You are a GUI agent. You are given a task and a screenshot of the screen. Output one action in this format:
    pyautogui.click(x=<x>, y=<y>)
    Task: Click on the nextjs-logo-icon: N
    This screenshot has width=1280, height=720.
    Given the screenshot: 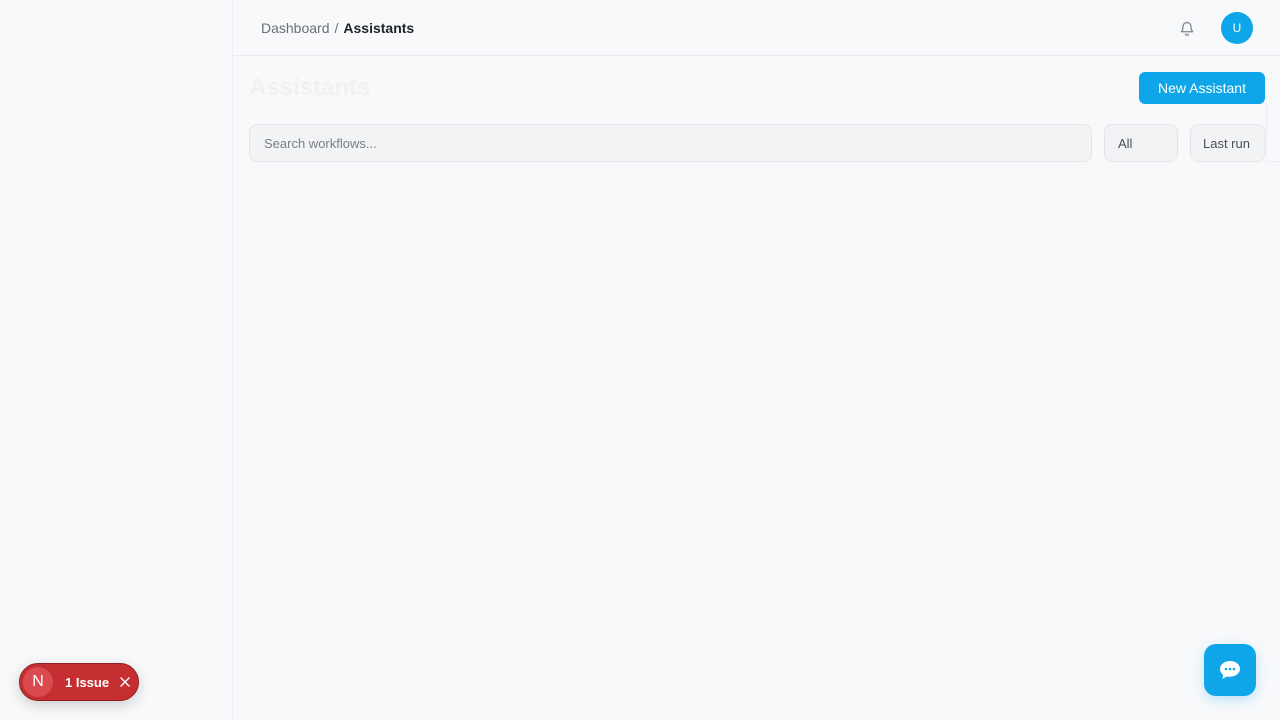 What is the action you would take?
    pyautogui.click(x=38, y=682)
    